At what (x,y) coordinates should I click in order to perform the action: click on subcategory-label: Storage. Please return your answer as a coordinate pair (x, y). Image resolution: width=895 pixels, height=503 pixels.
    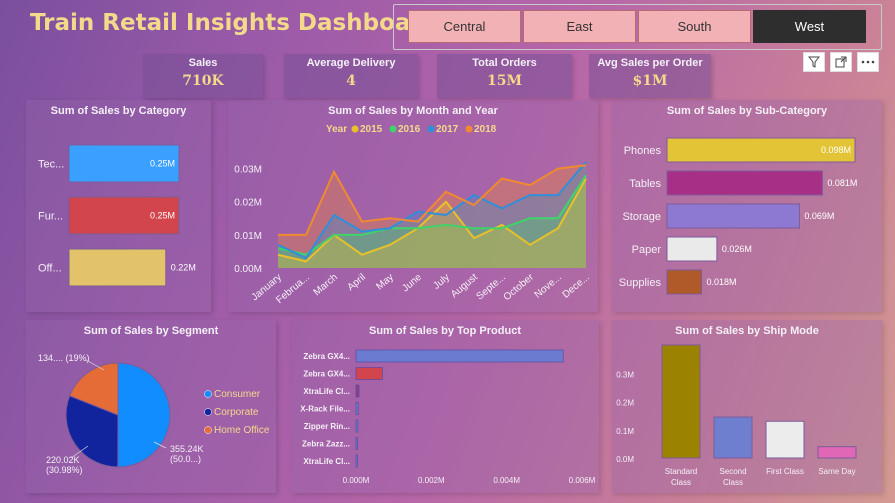
    Looking at the image, I should click on (641, 217).